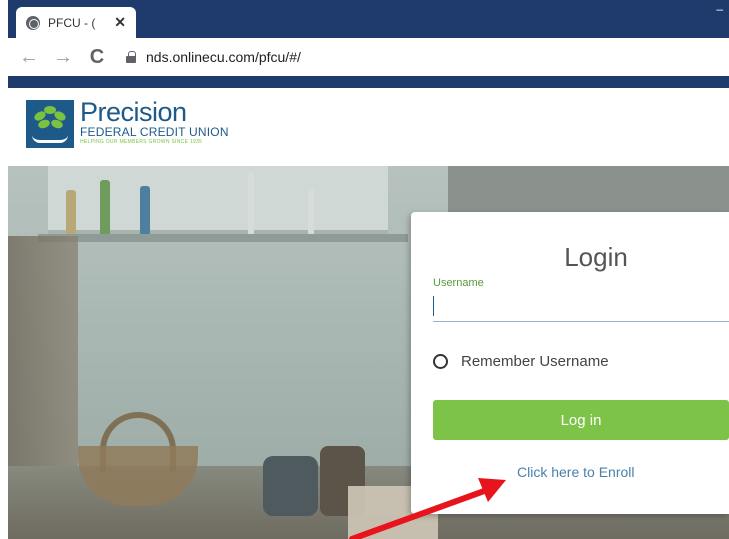  I want to click on username-input, so click(581, 307).